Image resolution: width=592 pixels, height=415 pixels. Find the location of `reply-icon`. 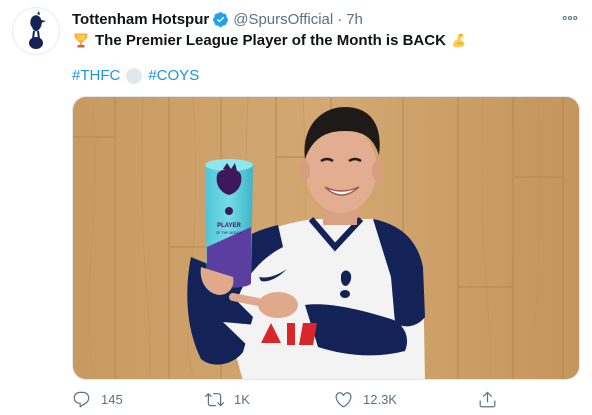

reply-icon is located at coordinates (81, 399).